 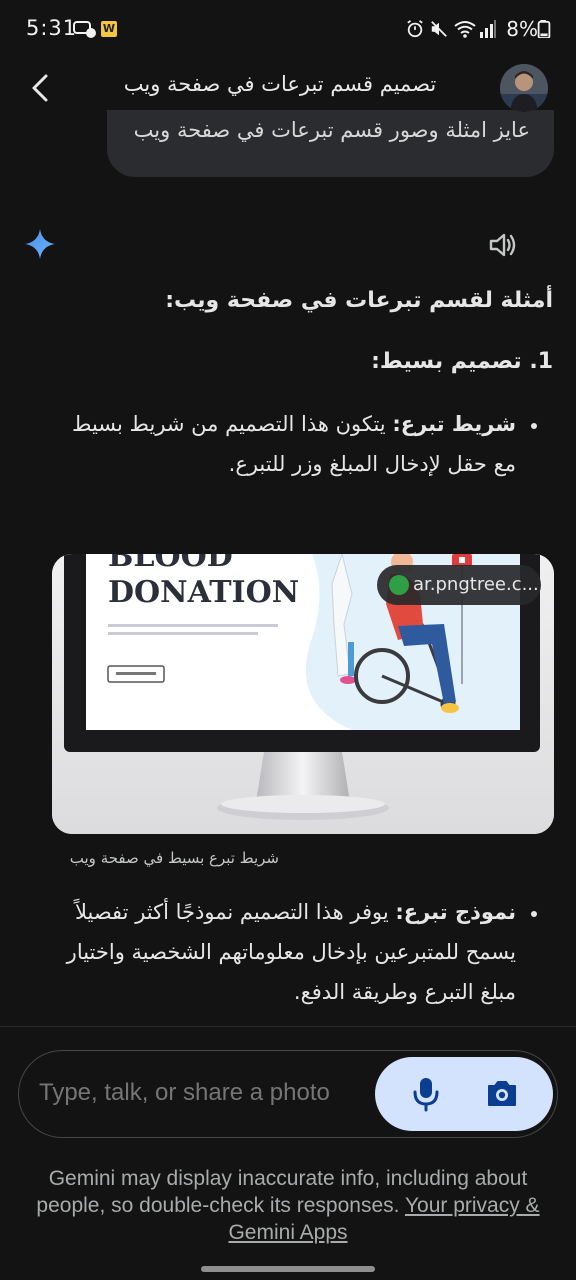 I want to click on wifi-icon, so click(x=465, y=29).